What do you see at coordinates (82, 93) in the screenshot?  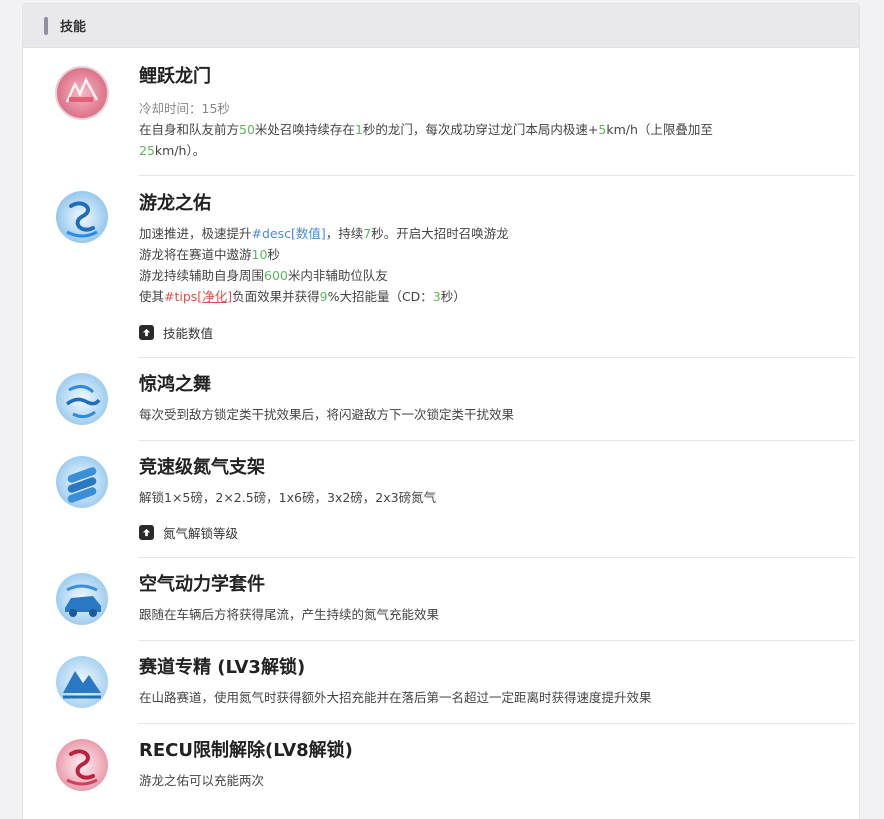 I see `carp-dragon-gate-icon` at bounding box center [82, 93].